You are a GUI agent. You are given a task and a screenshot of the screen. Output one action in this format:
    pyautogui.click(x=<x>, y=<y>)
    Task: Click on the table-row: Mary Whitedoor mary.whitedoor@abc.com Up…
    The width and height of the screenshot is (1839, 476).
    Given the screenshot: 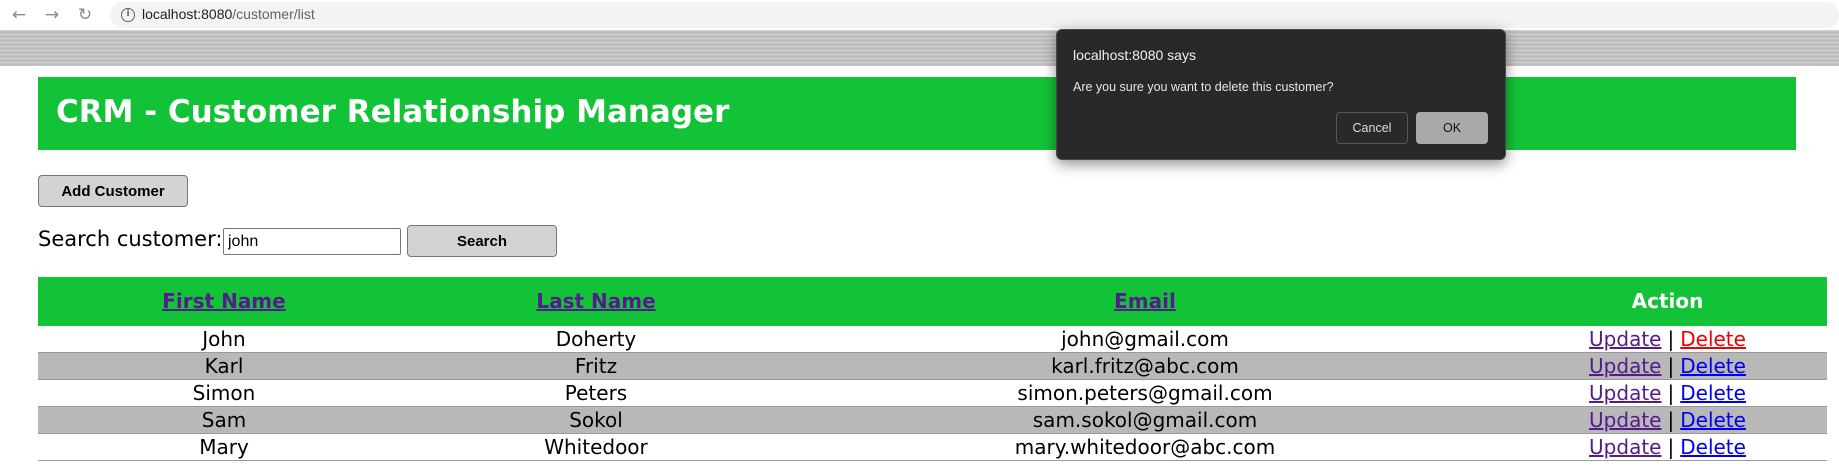 What is the action you would take?
    pyautogui.click(x=932, y=447)
    